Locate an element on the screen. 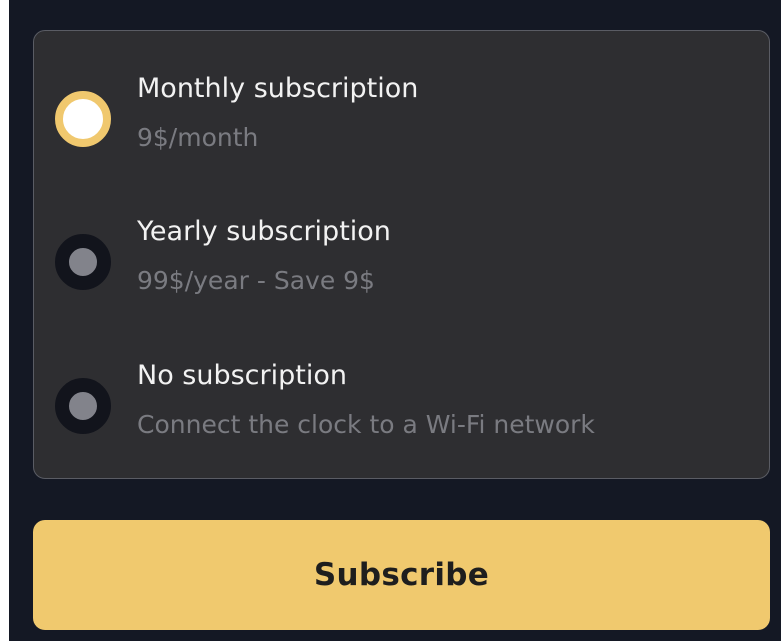 The width and height of the screenshot is (781, 641). plan-subtitle: 9$/month is located at coordinates (198, 137).